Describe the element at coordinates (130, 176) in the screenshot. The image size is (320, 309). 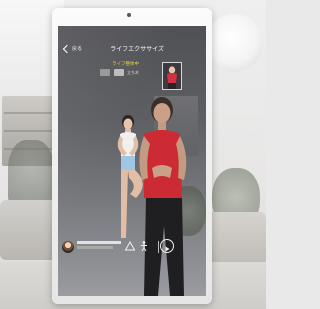
I see `instructor-figure` at that location.